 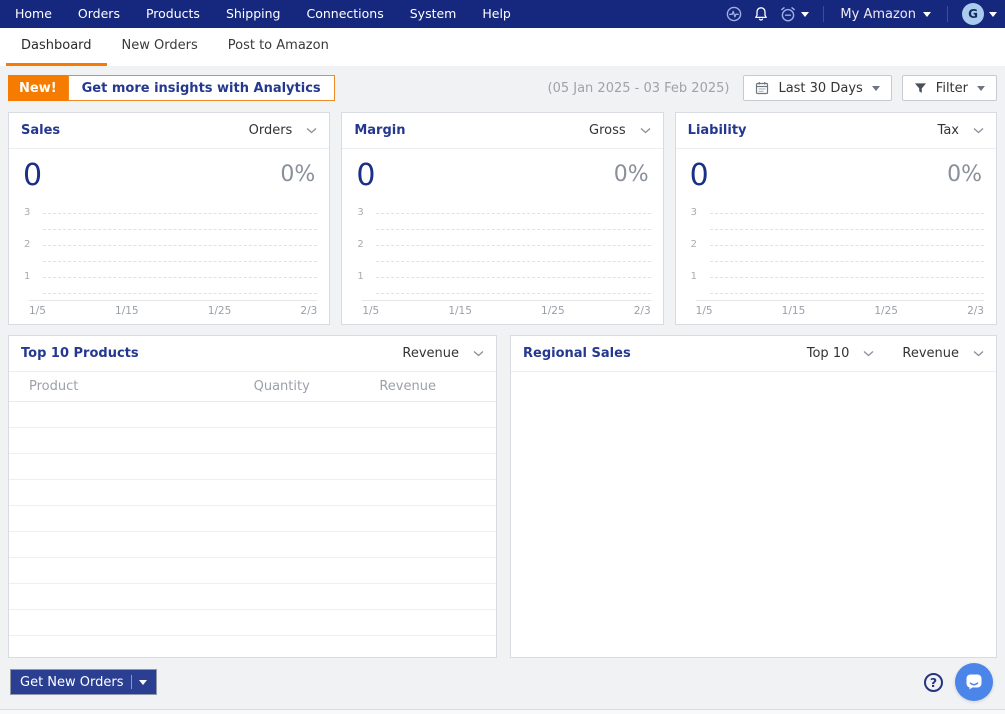 What do you see at coordinates (252, 387) in the screenshot?
I see `products-table-header: Product Quantity Revenue` at bounding box center [252, 387].